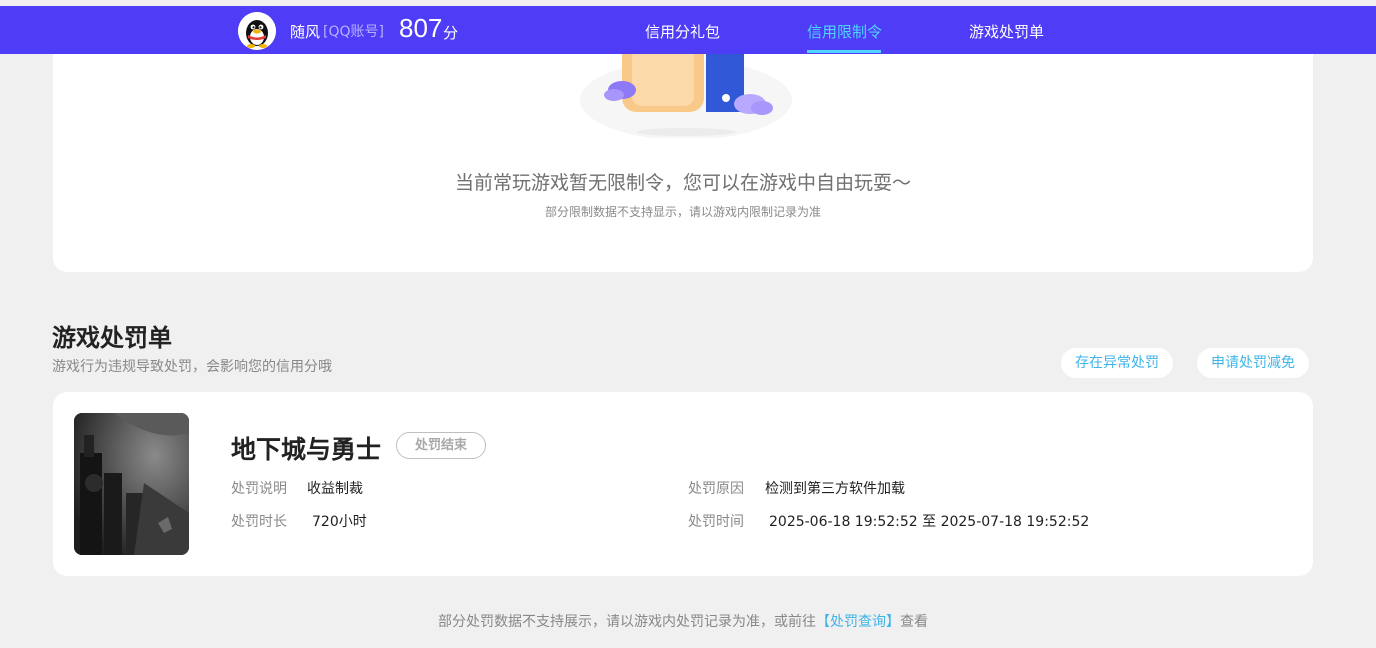  Describe the element at coordinates (192, 367) in the screenshot. I see `section-subtitle: 游戏行为违规导致处罚，会影响您的信用分哦` at that location.